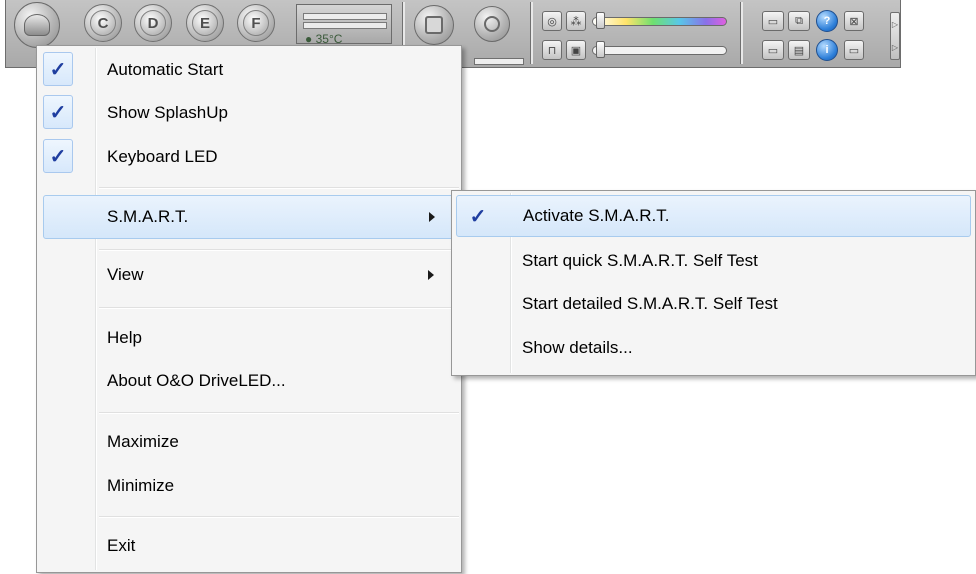 The height and width of the screenshot is (574, 976). I want to click on floppy-icon: ▣, so click(576, 50).